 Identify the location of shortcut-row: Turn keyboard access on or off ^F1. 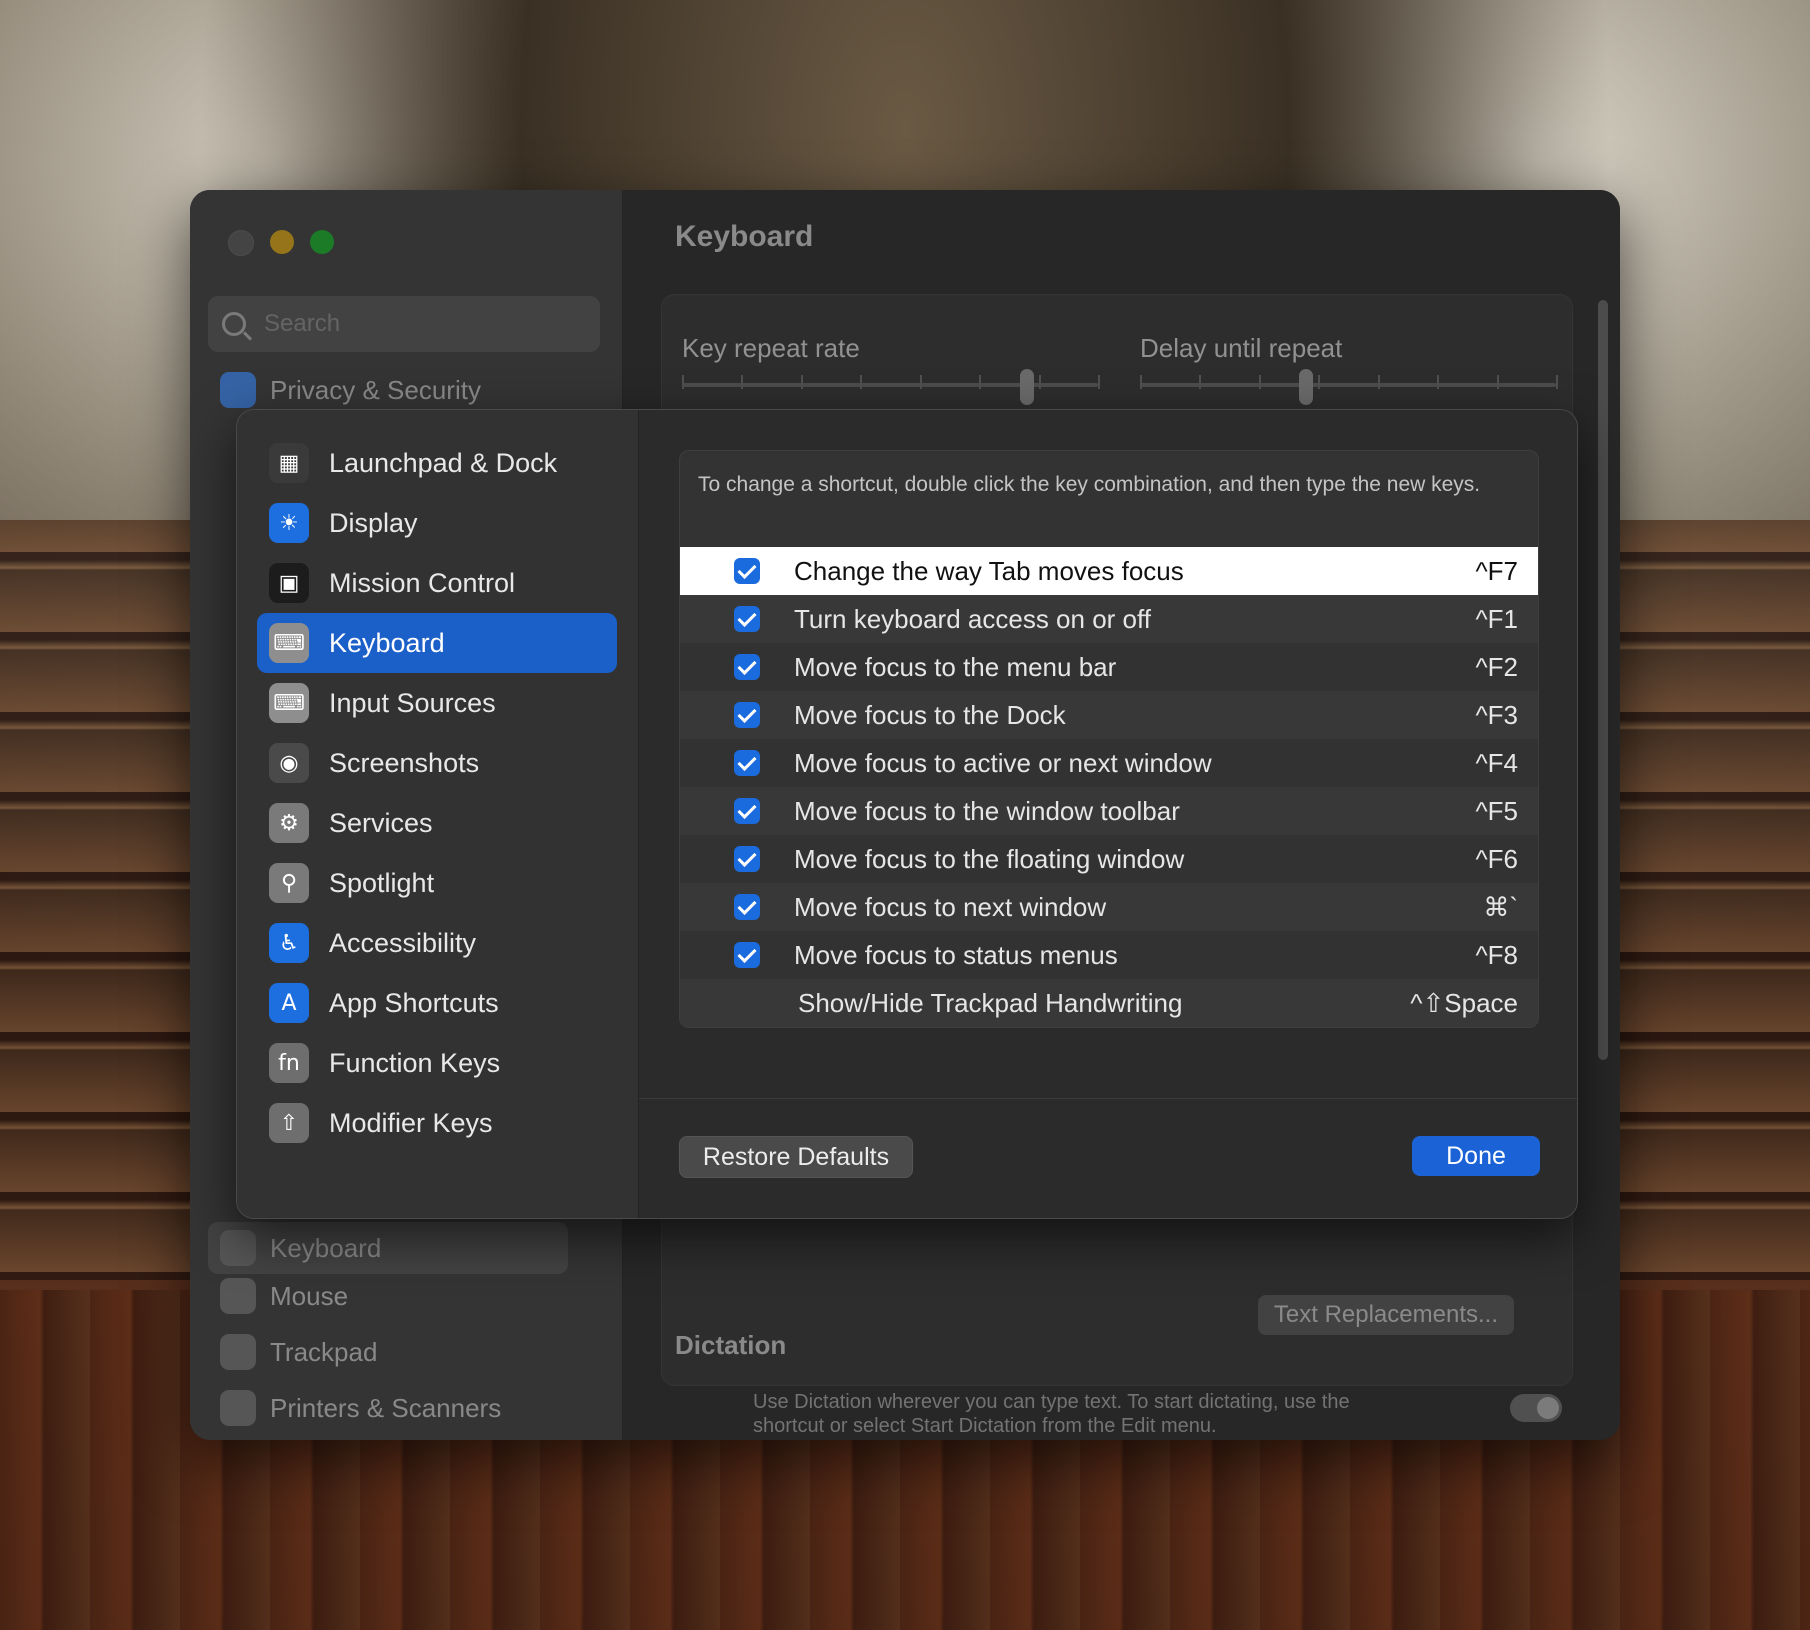
(1109, 619).